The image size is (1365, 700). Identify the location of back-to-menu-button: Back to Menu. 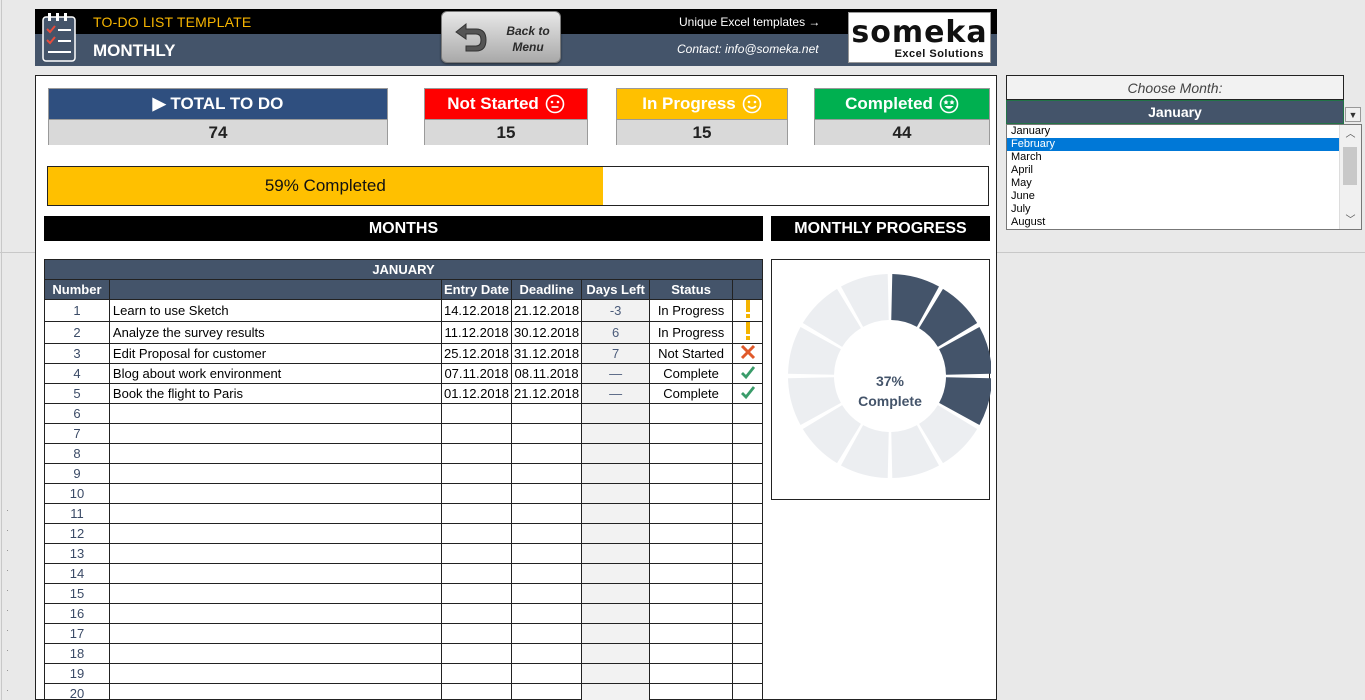
(501, 37).